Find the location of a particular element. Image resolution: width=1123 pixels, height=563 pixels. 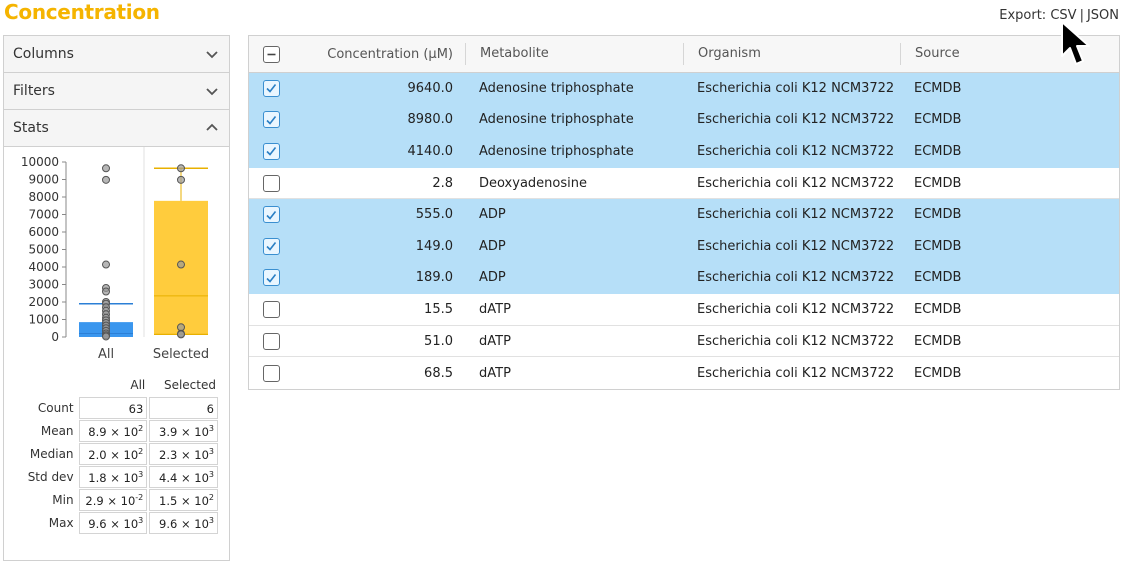

stats-section-header: Stats is located at coordinates (116, 128).